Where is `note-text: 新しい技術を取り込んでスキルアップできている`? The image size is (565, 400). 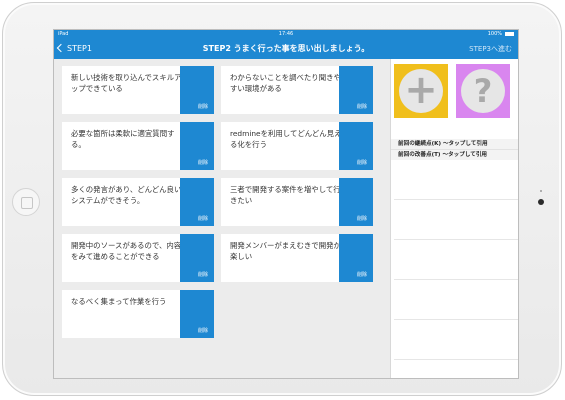 note-text: 新しい技術を取り込んでスキルアップできている is located at coordinates (126, 83).